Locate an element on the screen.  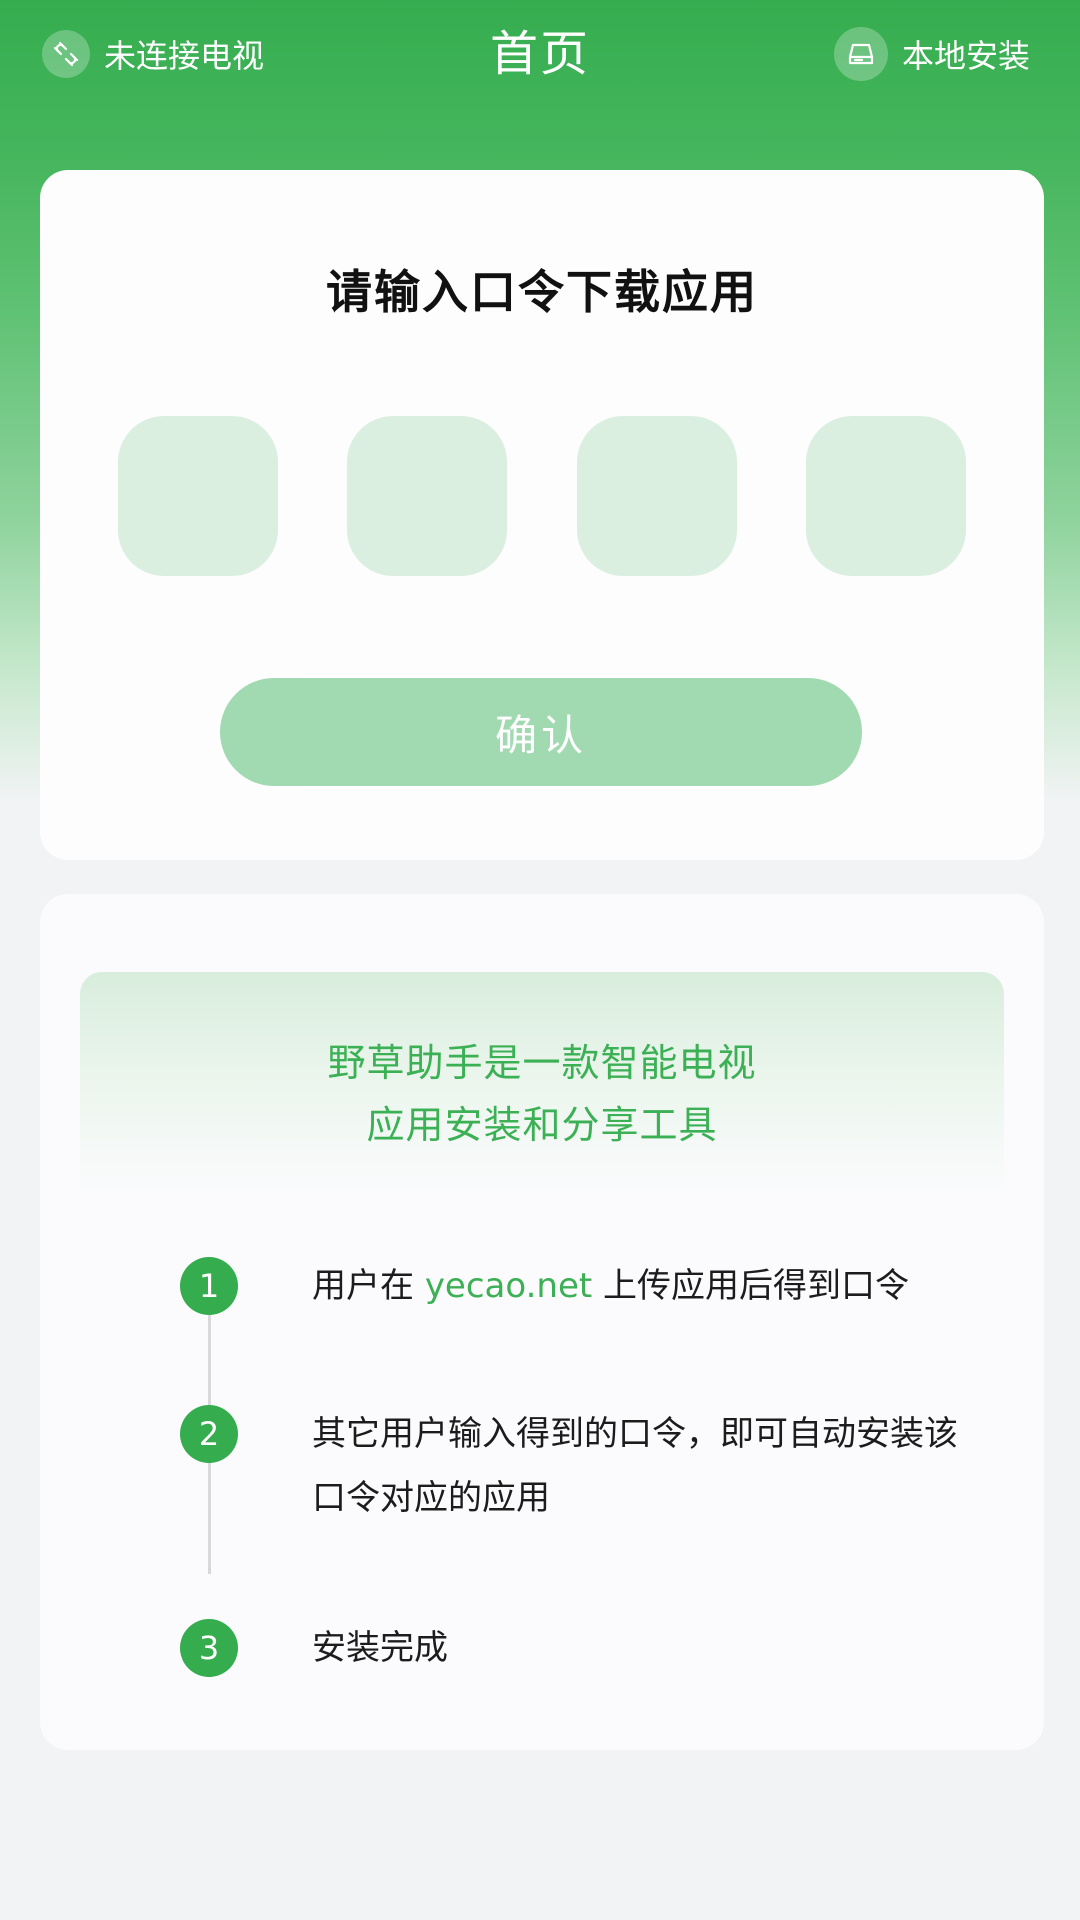
step-number-badge: 3 is located at coordinates (209, 1648).